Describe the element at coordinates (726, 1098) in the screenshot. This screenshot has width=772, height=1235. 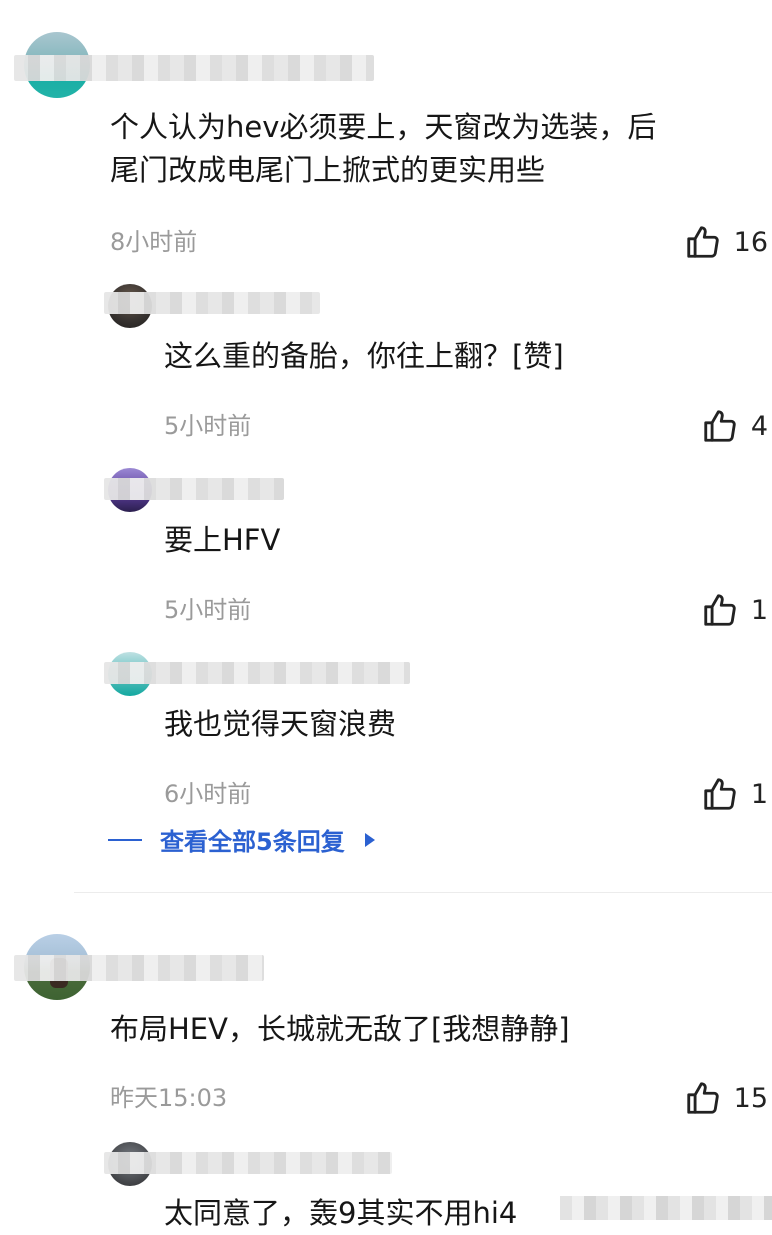
I see `like-button: 15` at that location.